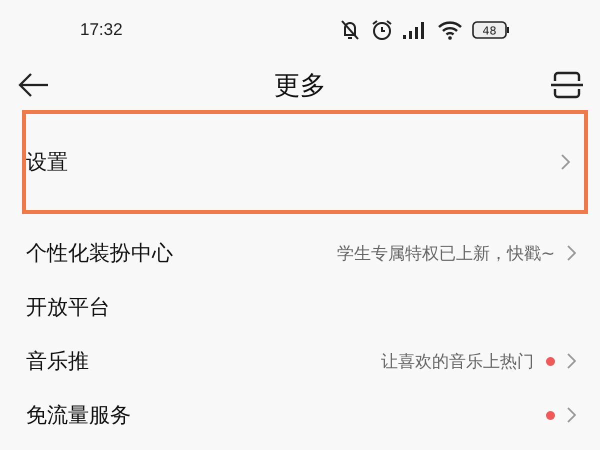 This screenshot has width=600, height=450. I want to click on menu-item-label: 开放平台, so click(68, 307).